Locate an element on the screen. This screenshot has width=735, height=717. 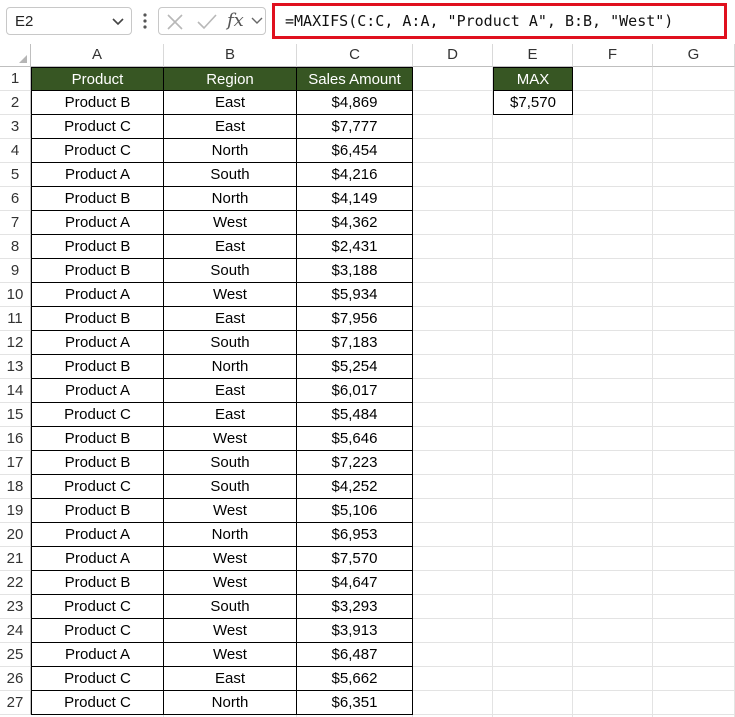
table-cell: $4,869 is located at coordinates (355, 103).